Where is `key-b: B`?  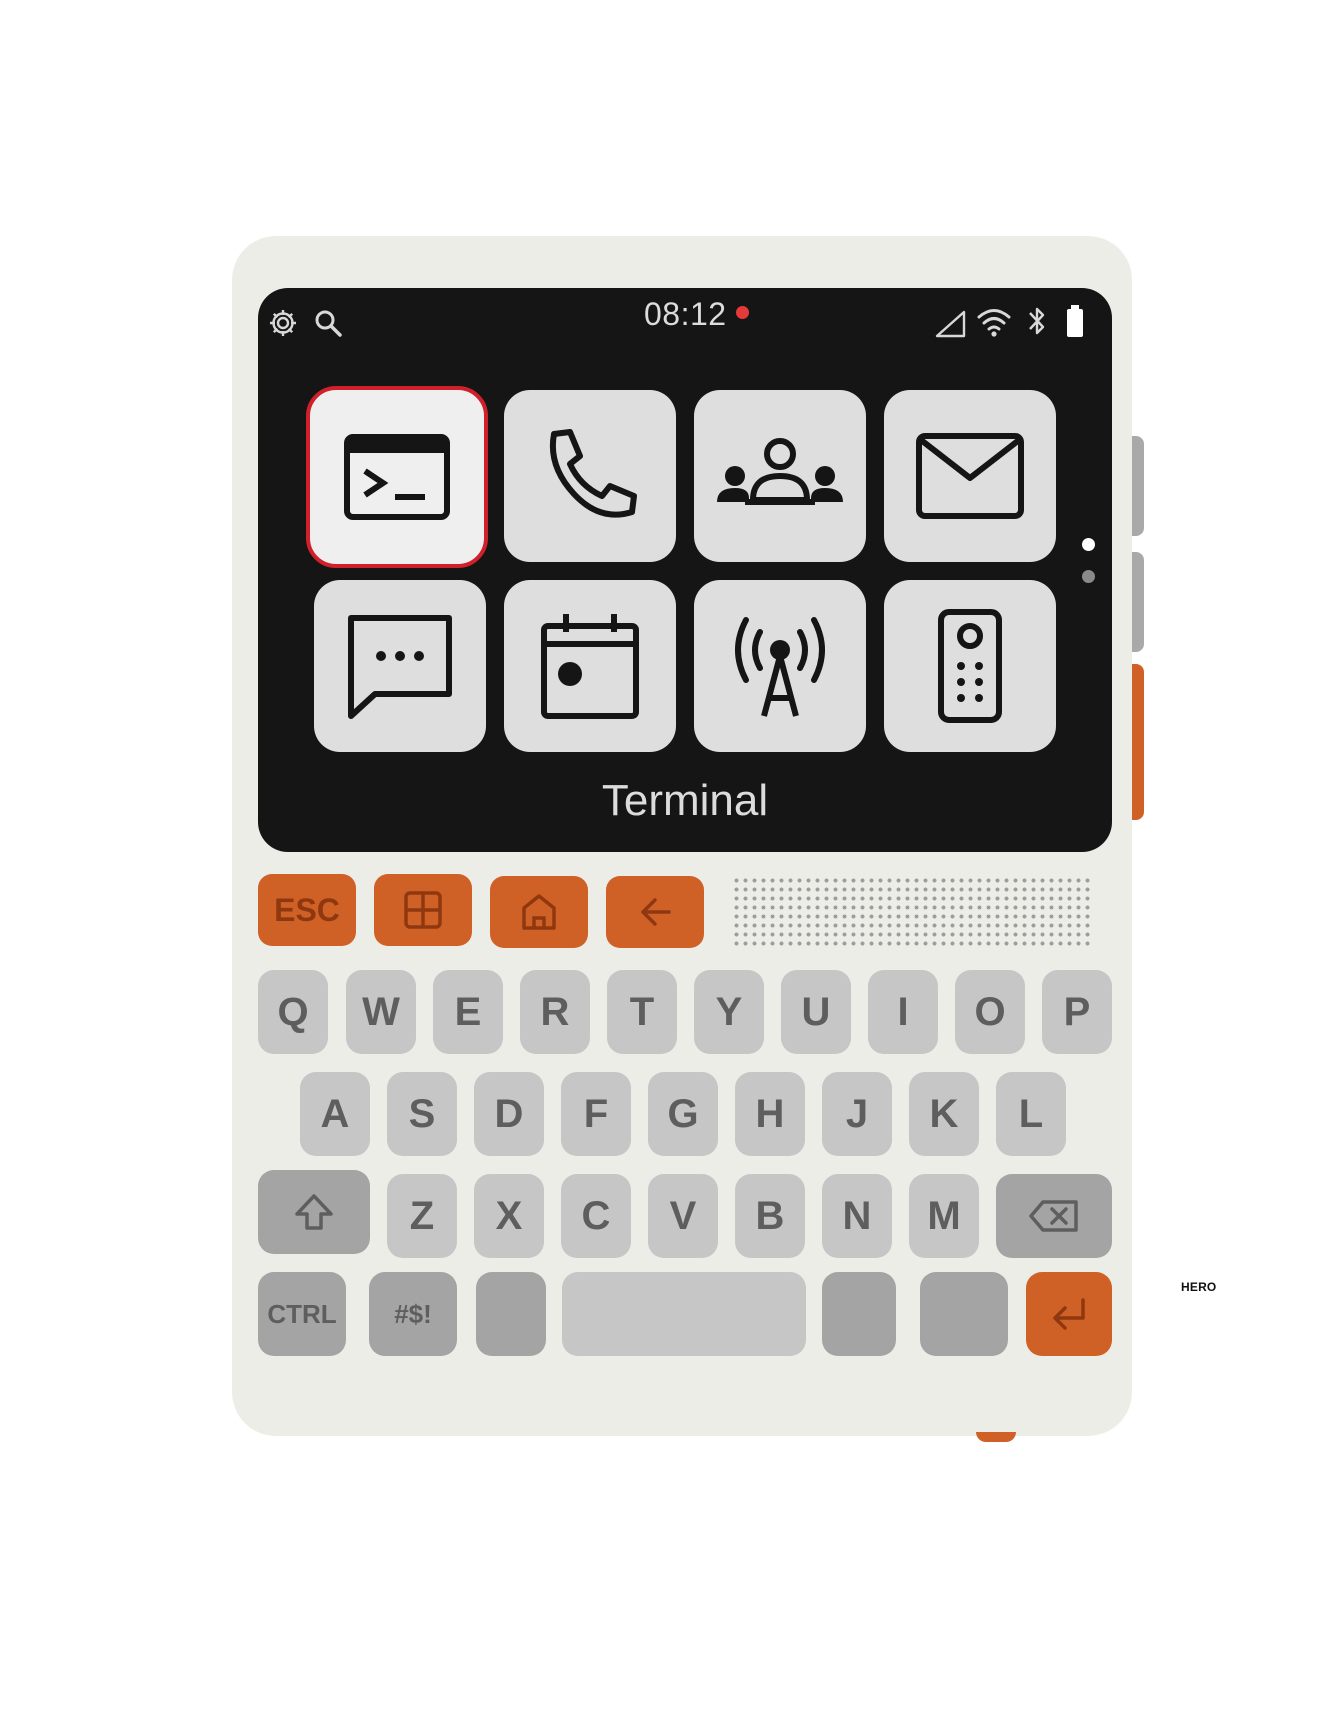
key-b: B is located at coordinates (770, 1216).